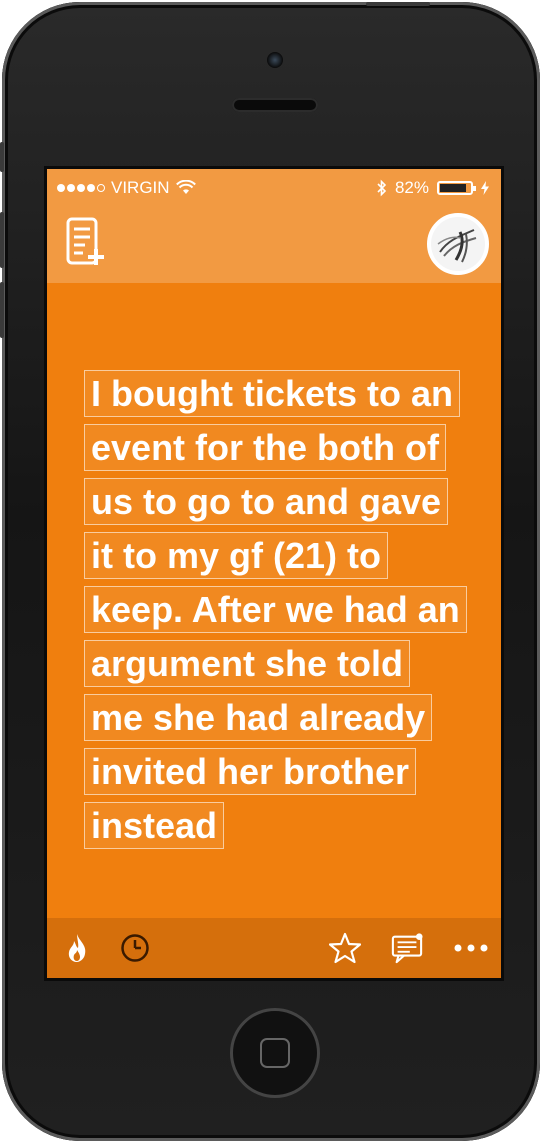  Describe the element at coordinates (411, 187) in the screenshot. I see `battery-percent: 82%` at that location.